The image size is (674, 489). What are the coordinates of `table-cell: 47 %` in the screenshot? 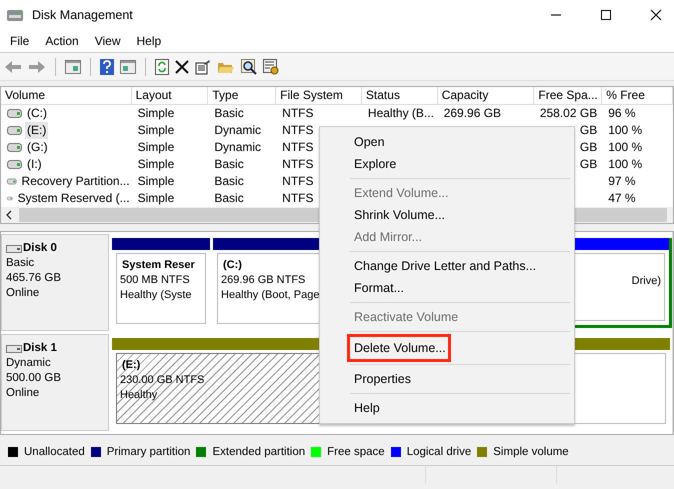 It's located at (622, 198).